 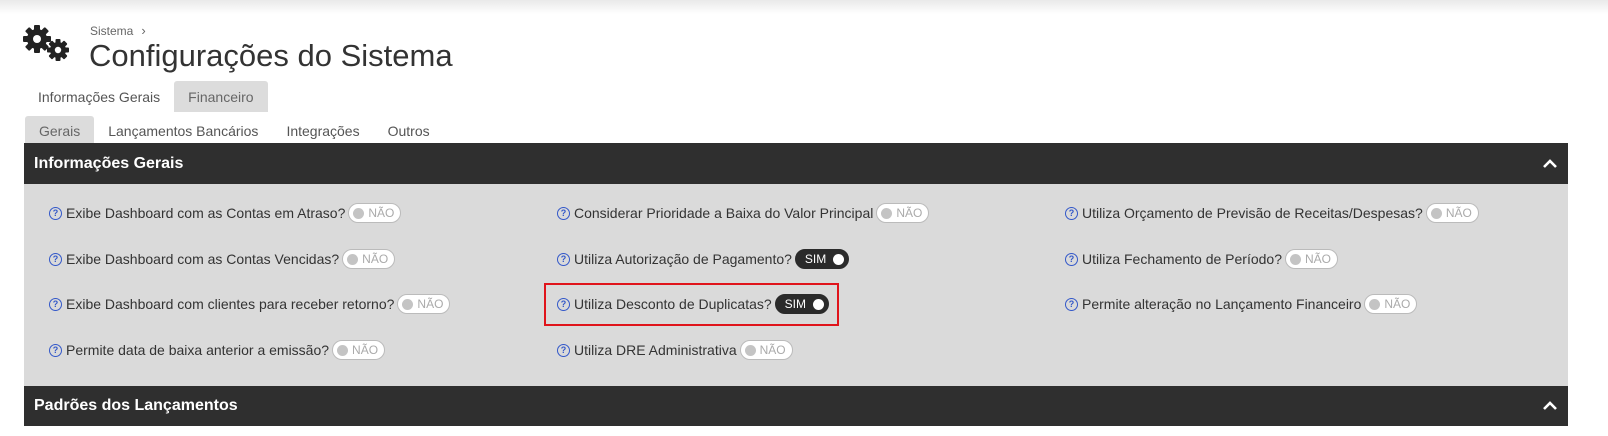 What do you see at coordinates (691, 304) in the screenshot?
I see `highlight-box` at bounding box center [691, 304].